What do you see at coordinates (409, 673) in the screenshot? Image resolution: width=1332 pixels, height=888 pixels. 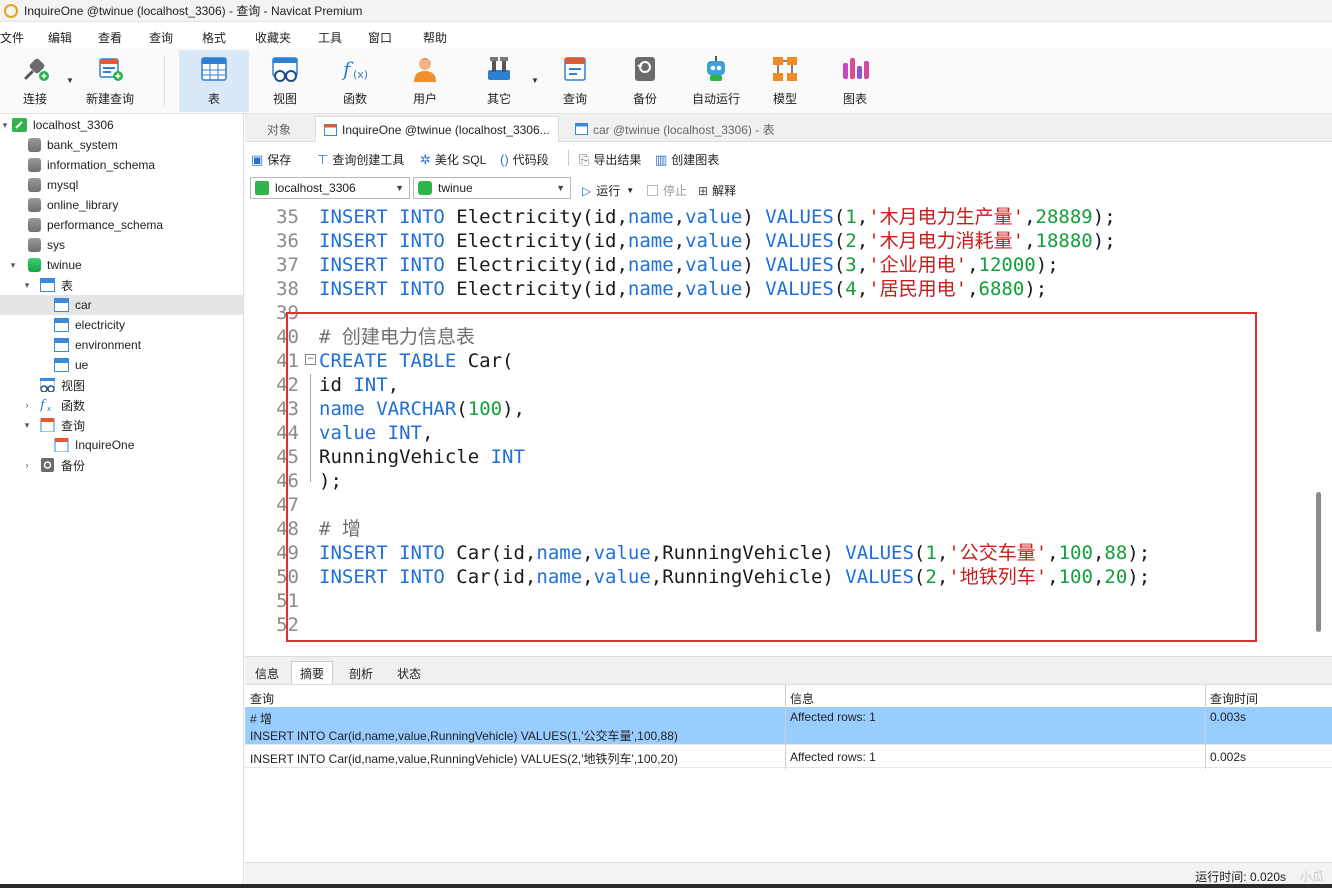 I see `tab-status: 状态` at bounding box center [409, 673].